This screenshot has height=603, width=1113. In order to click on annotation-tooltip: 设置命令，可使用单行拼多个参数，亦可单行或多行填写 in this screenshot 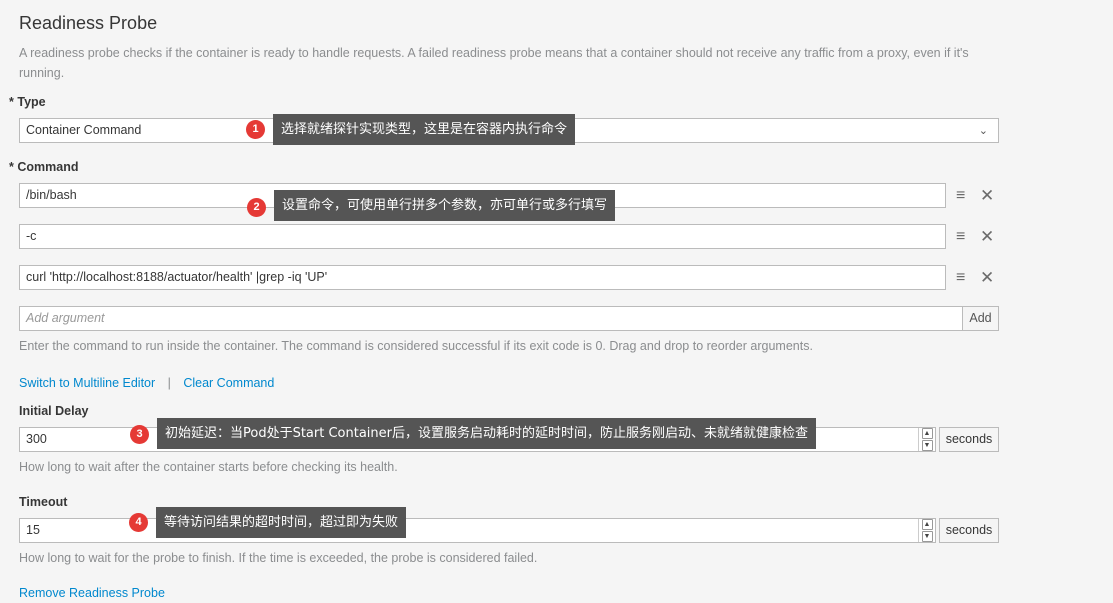, I will do `click(445, 205)`.